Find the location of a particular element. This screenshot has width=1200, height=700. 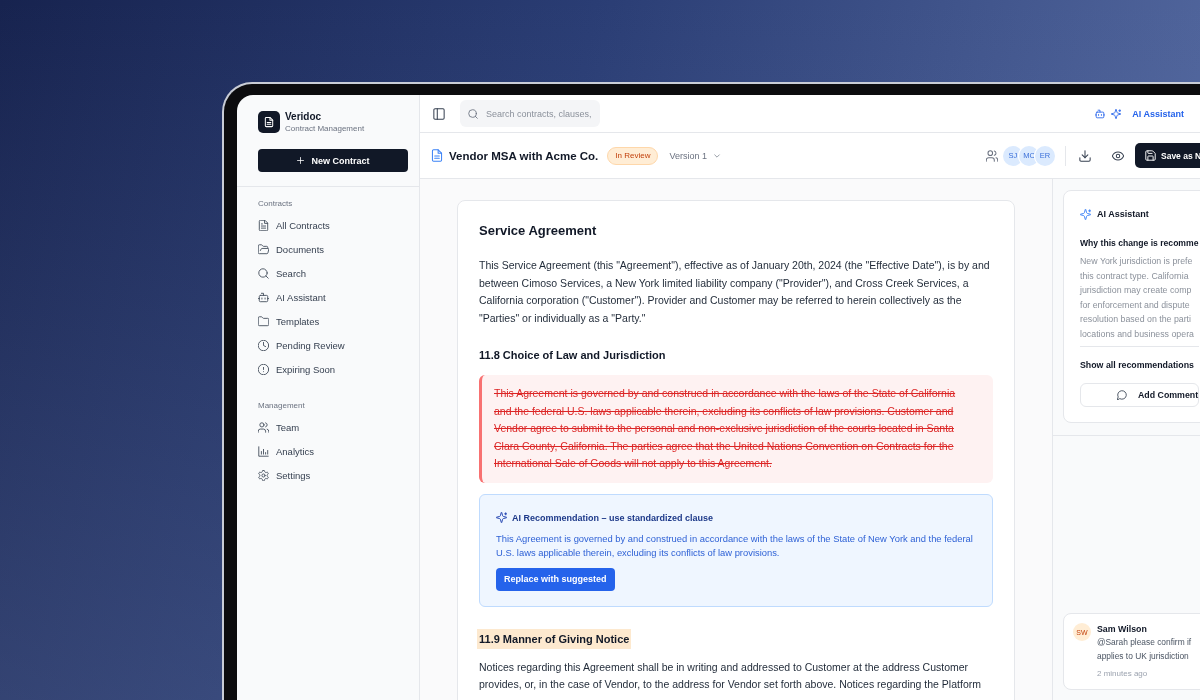

sidebar-item: Search is located at coordinates (333, 273).